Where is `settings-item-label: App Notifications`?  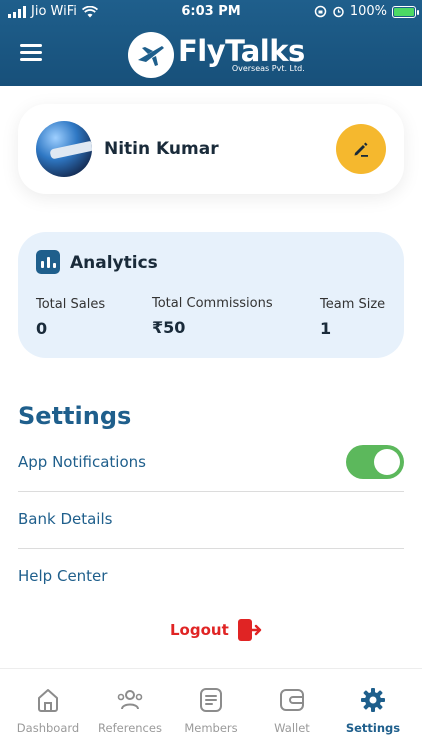 settings-item-label: App Notifications is located at coordinates (82, 462).